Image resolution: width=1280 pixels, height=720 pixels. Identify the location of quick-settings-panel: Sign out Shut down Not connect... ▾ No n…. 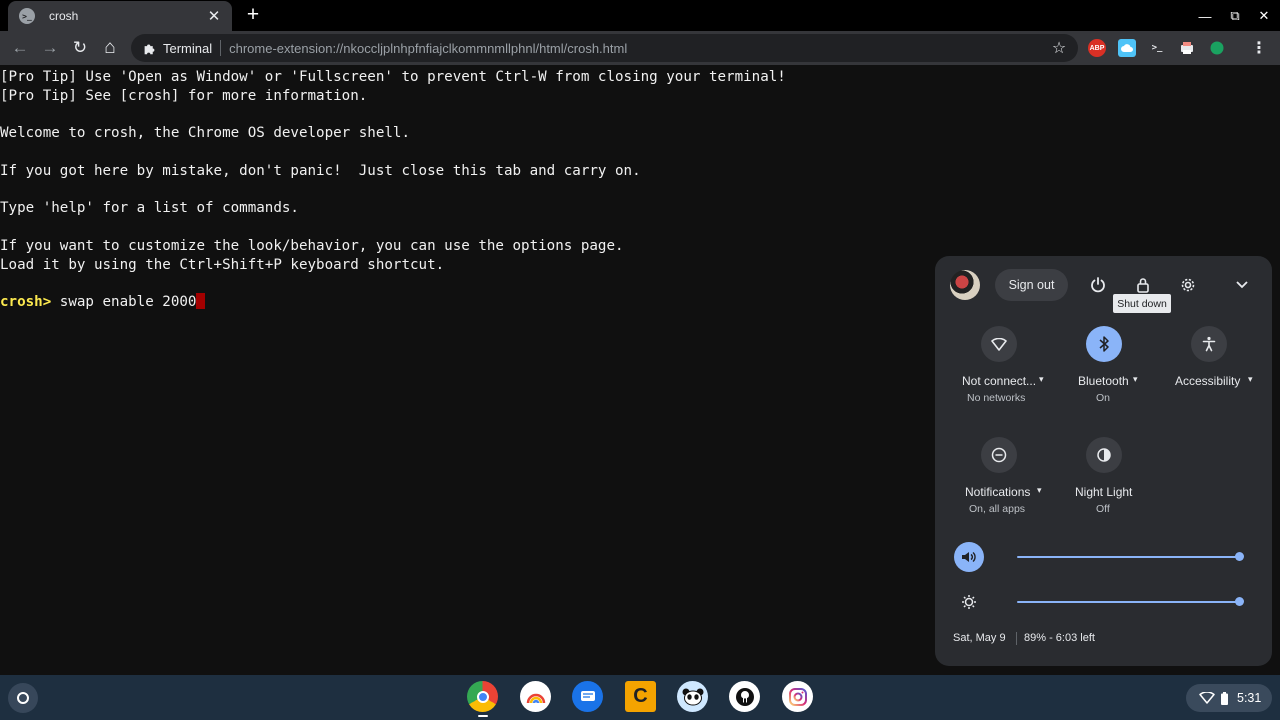
(1103, 461).